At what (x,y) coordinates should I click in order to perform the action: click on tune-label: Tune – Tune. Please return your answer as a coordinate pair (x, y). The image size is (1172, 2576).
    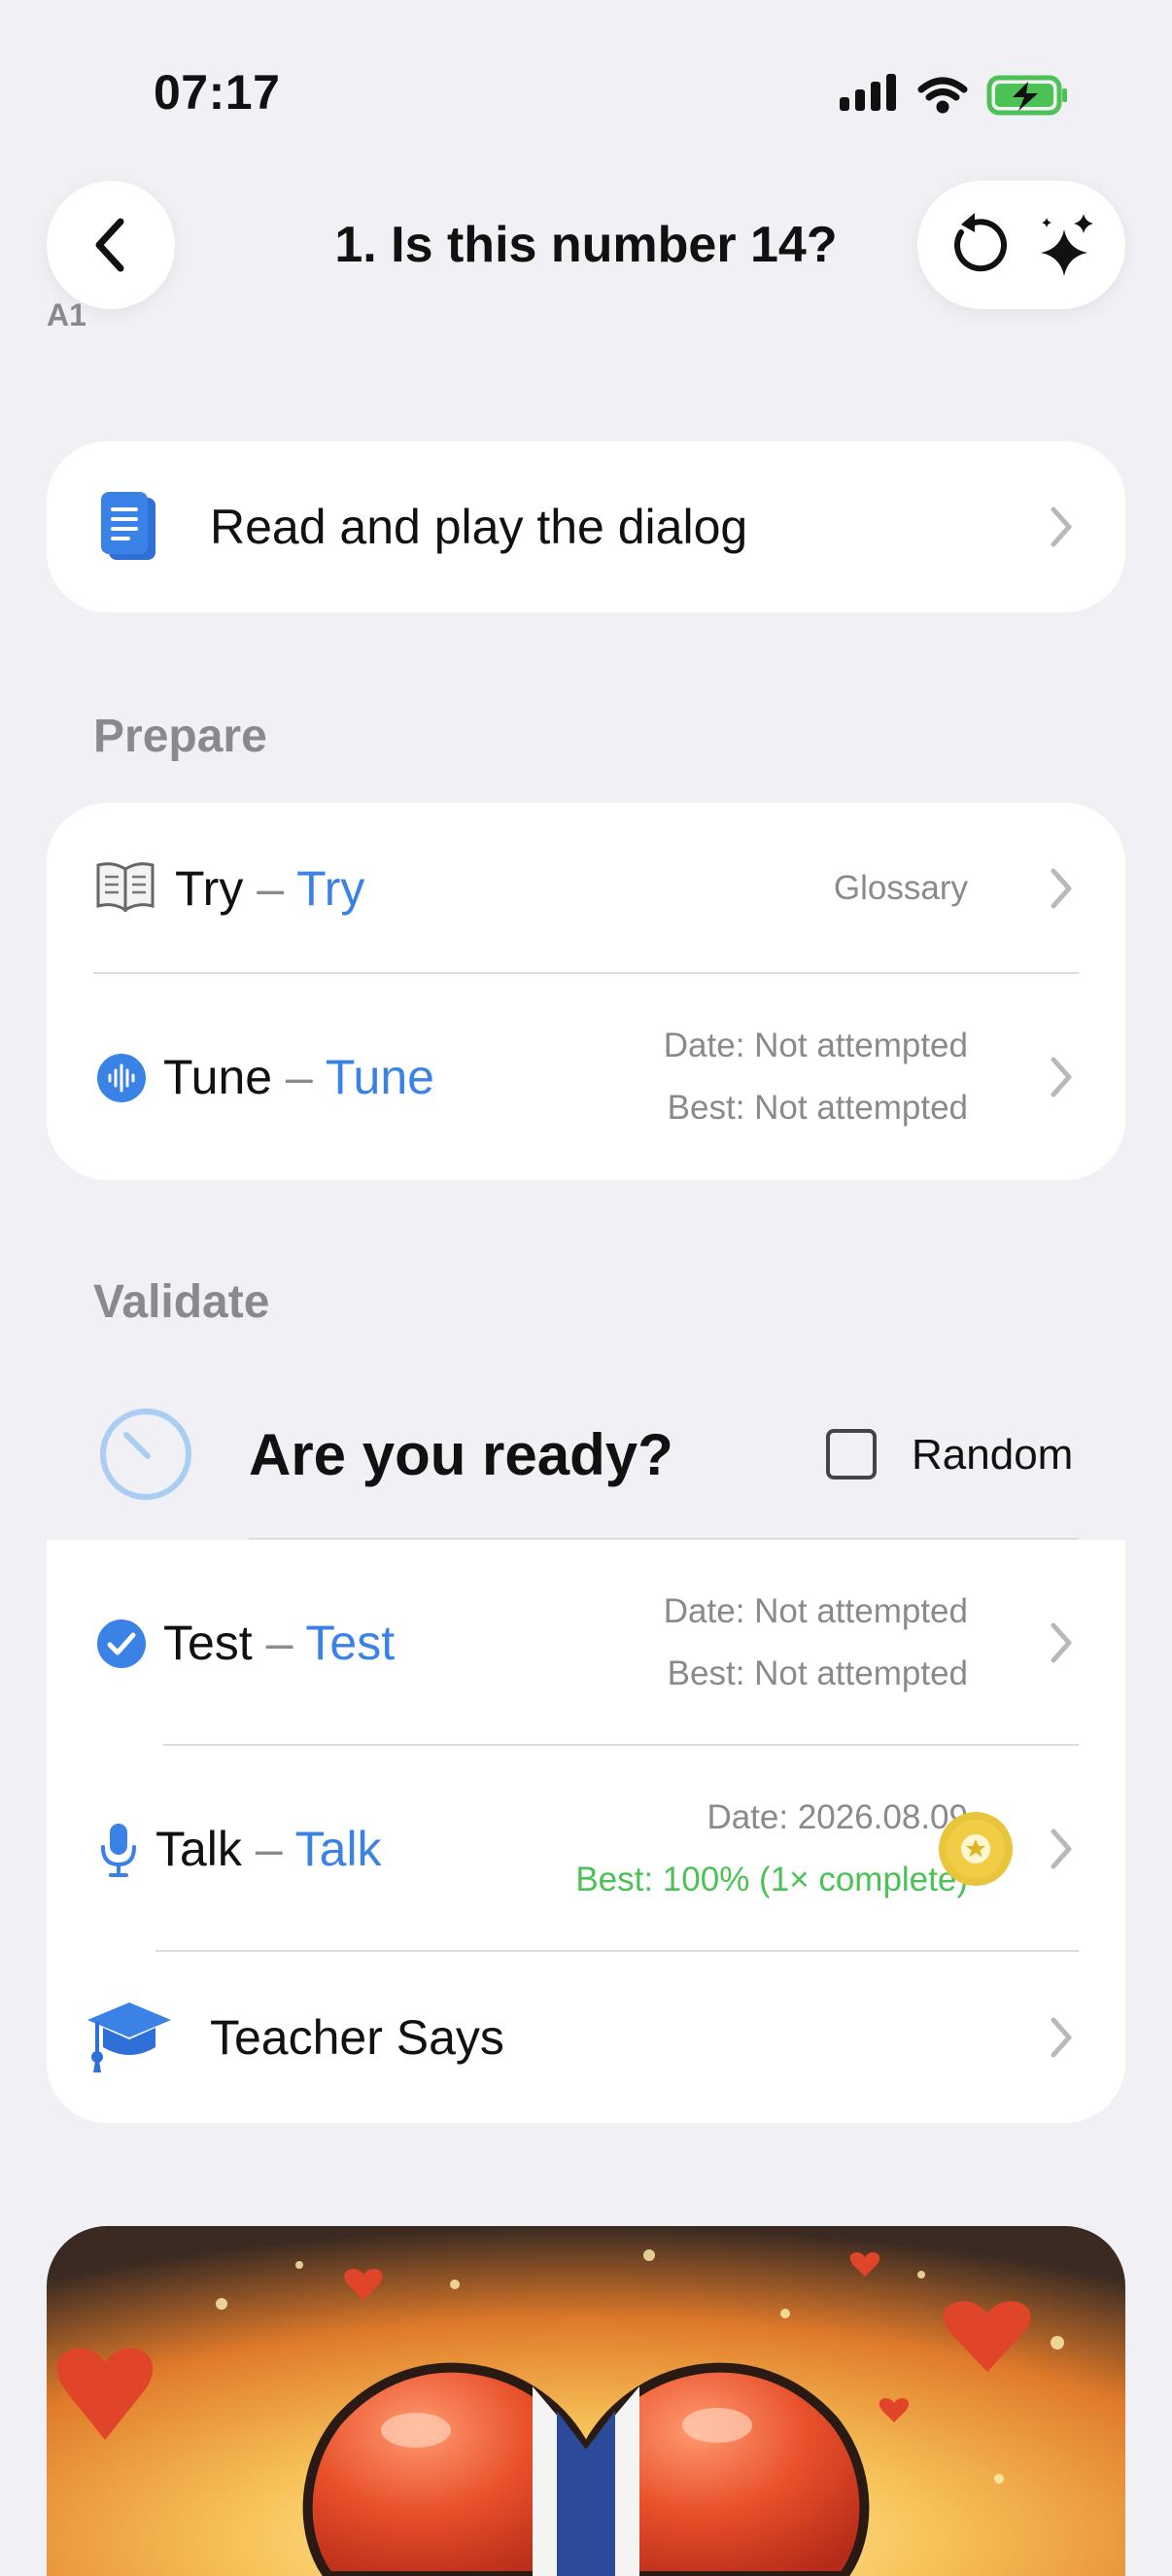
    Looking at the image, I should click on (299, 1077).